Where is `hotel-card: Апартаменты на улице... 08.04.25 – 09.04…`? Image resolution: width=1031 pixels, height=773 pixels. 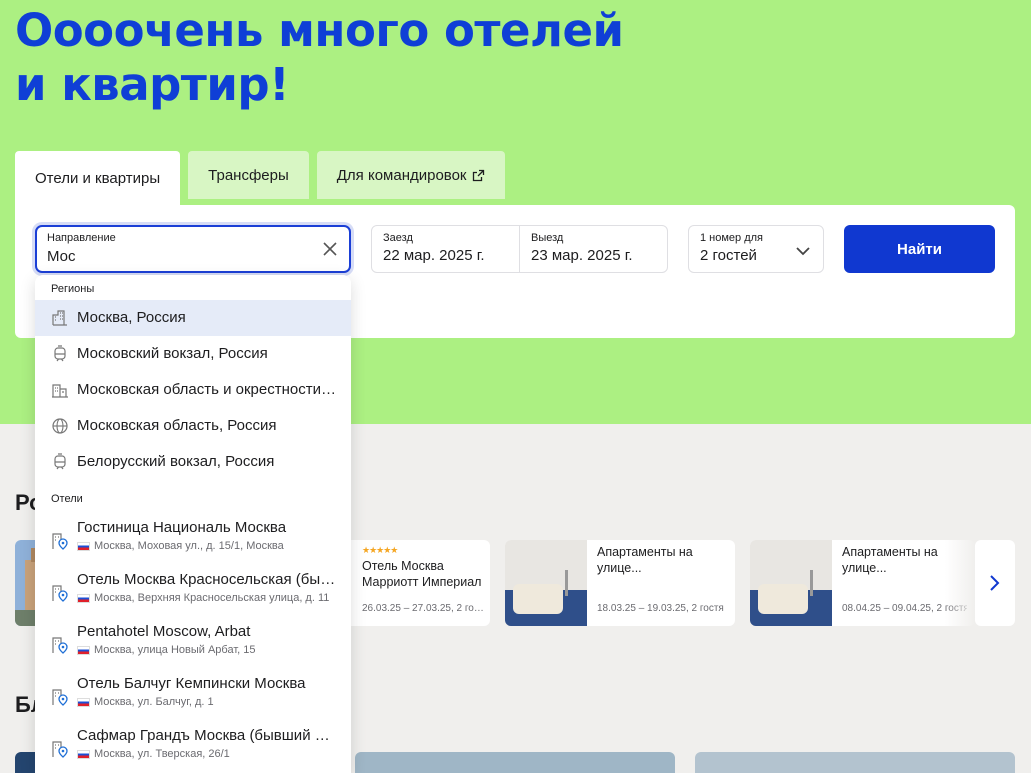
hotel-card: Апартаменты на улице... 08.04.25 – 09.04… is located at coordinates (862, 583).